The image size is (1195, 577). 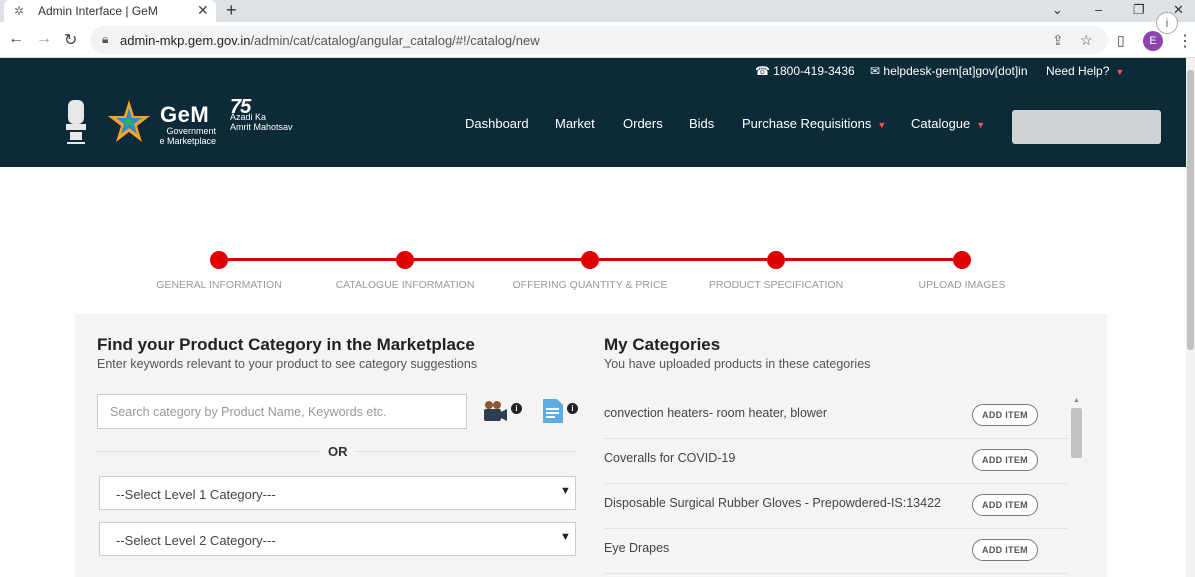 What do you see at coordinates (1121, 40) in the screenshot?
I see `side-panel-icon: ▯` at bounding box center [1121, 40].